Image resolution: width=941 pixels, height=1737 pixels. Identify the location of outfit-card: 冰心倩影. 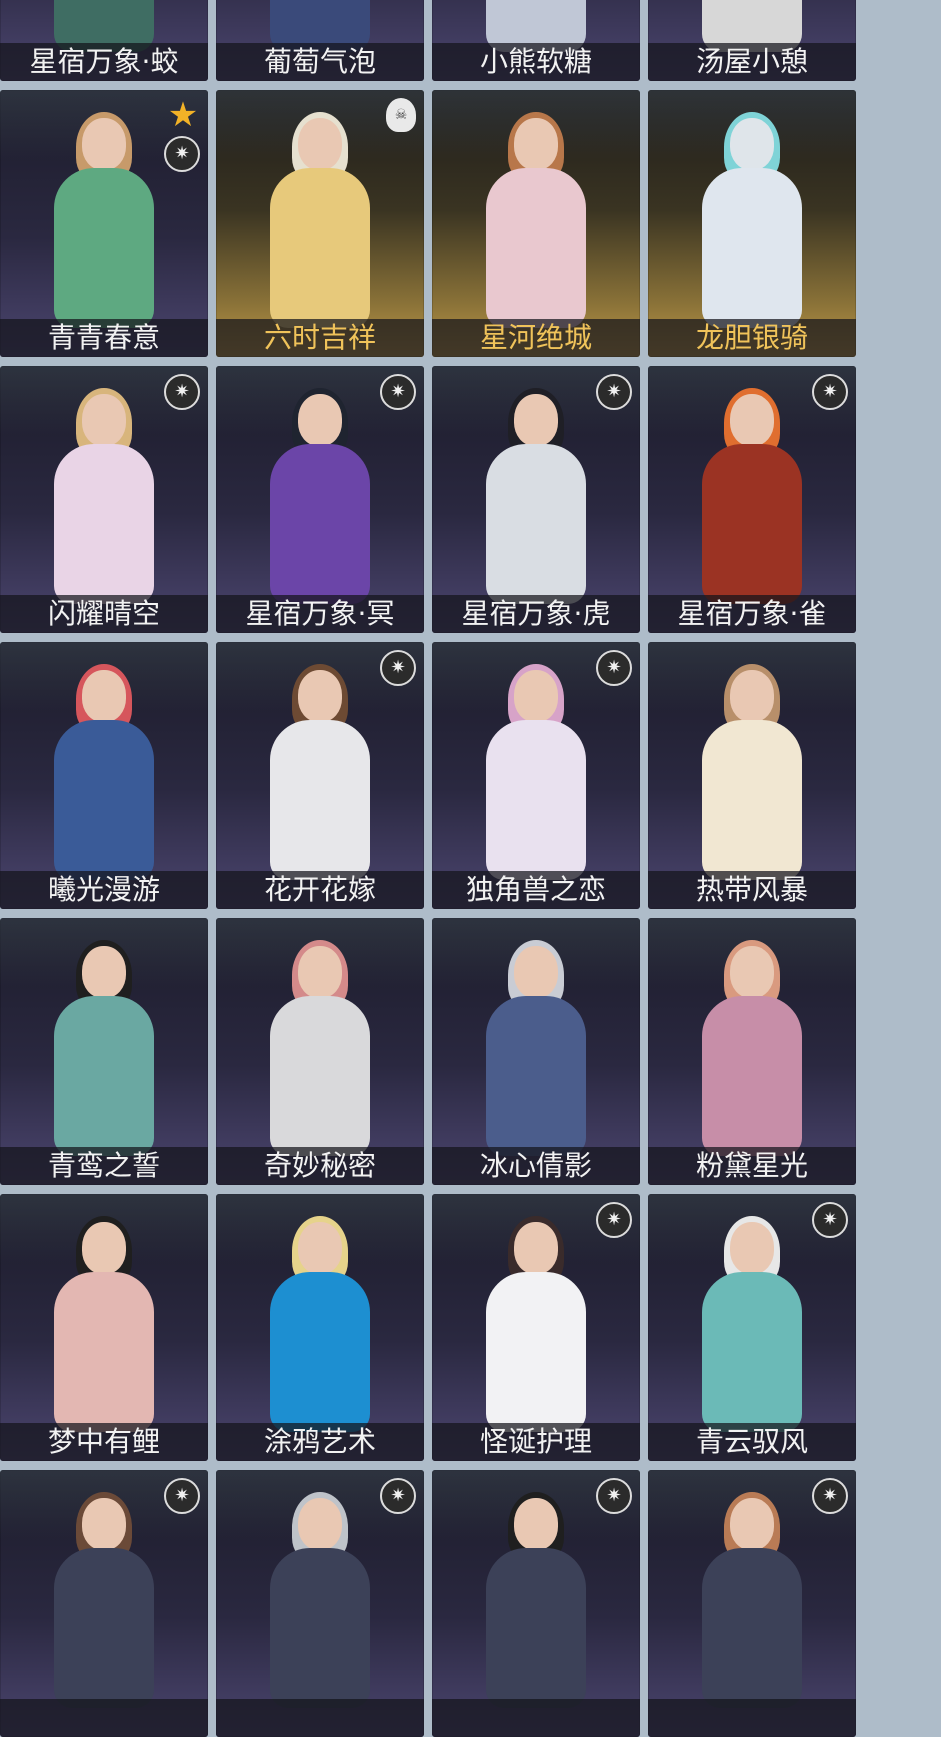
(536, 1051).